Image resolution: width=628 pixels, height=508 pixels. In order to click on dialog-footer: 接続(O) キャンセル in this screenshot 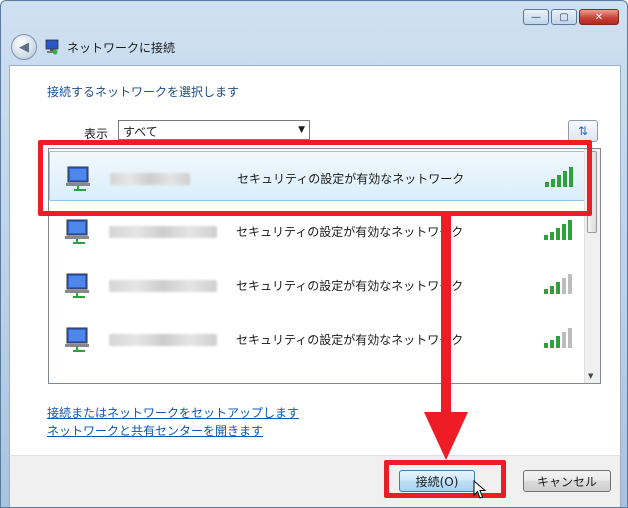, I will do `click(315, 481)`.